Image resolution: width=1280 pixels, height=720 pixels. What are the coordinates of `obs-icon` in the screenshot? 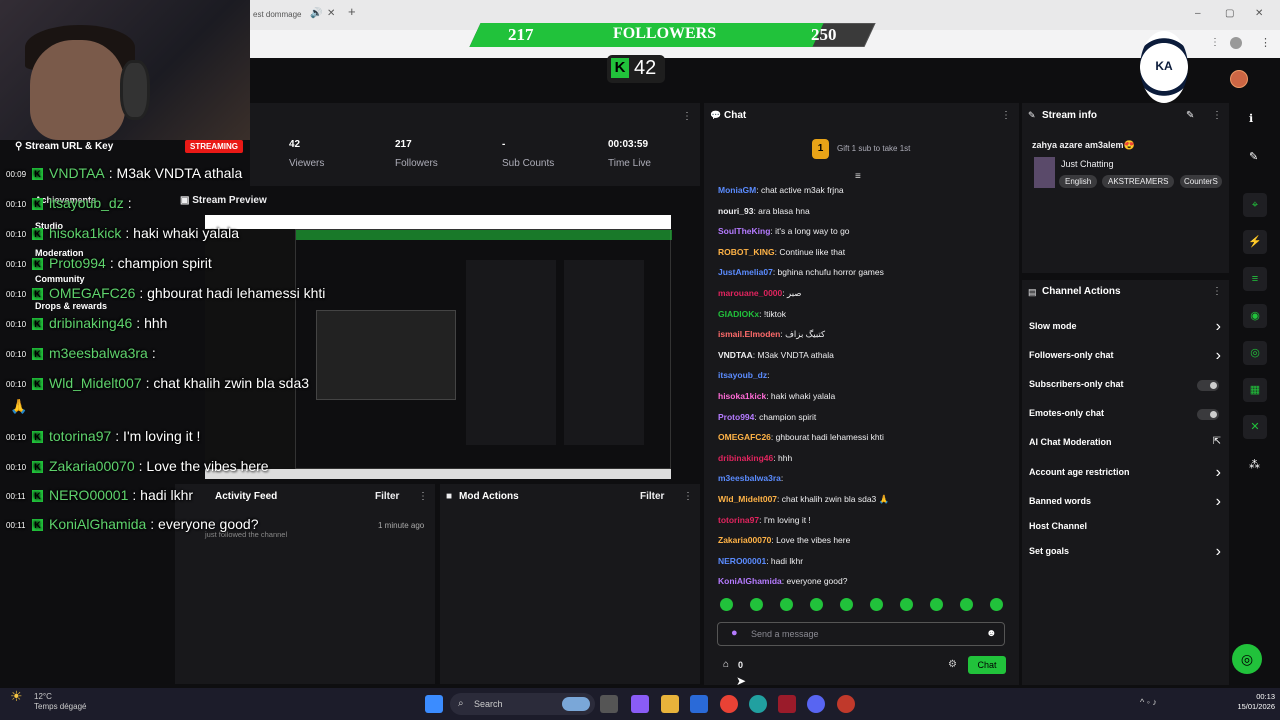 It's located at (846, 704).